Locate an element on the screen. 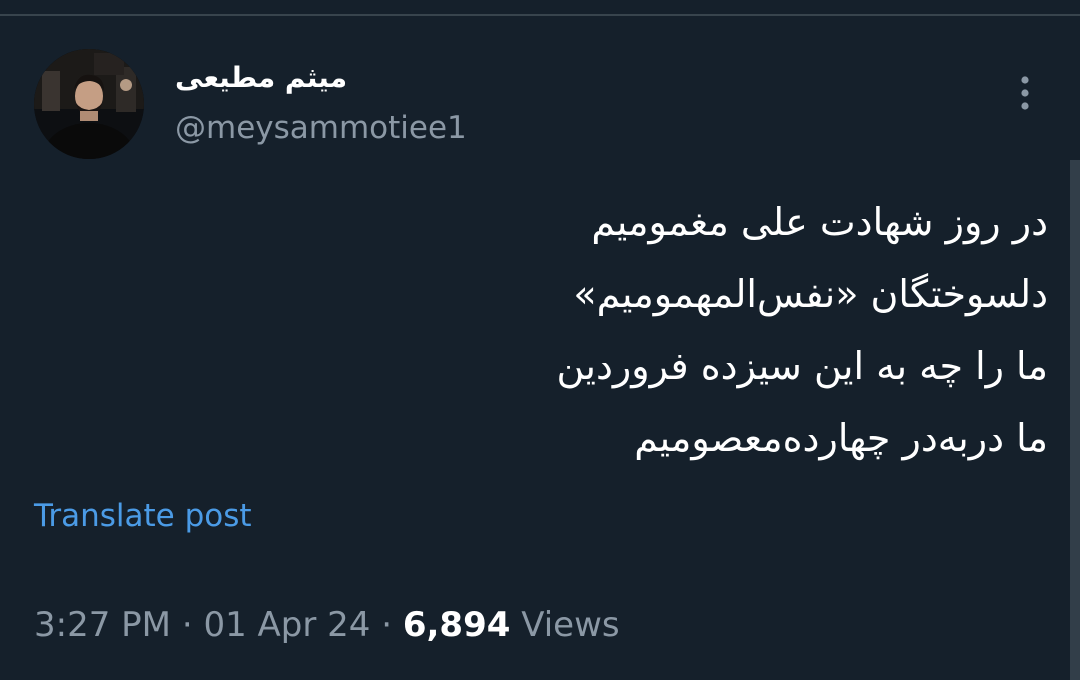  author-display-name: میثم مطیعی is located at coordinates (261, 78).